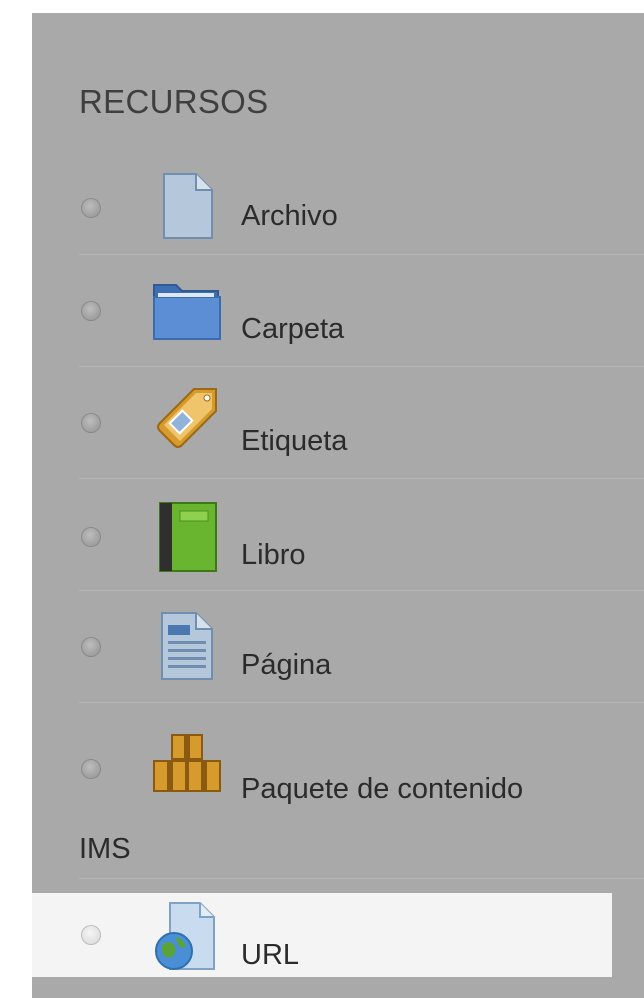 The width and height of the screenshot is (644, 998). What do you see at coordinates (338, 423) in the screenshot?
I see `list-item-etiqueta: Etiqueta` at bounding box center [338, 423].